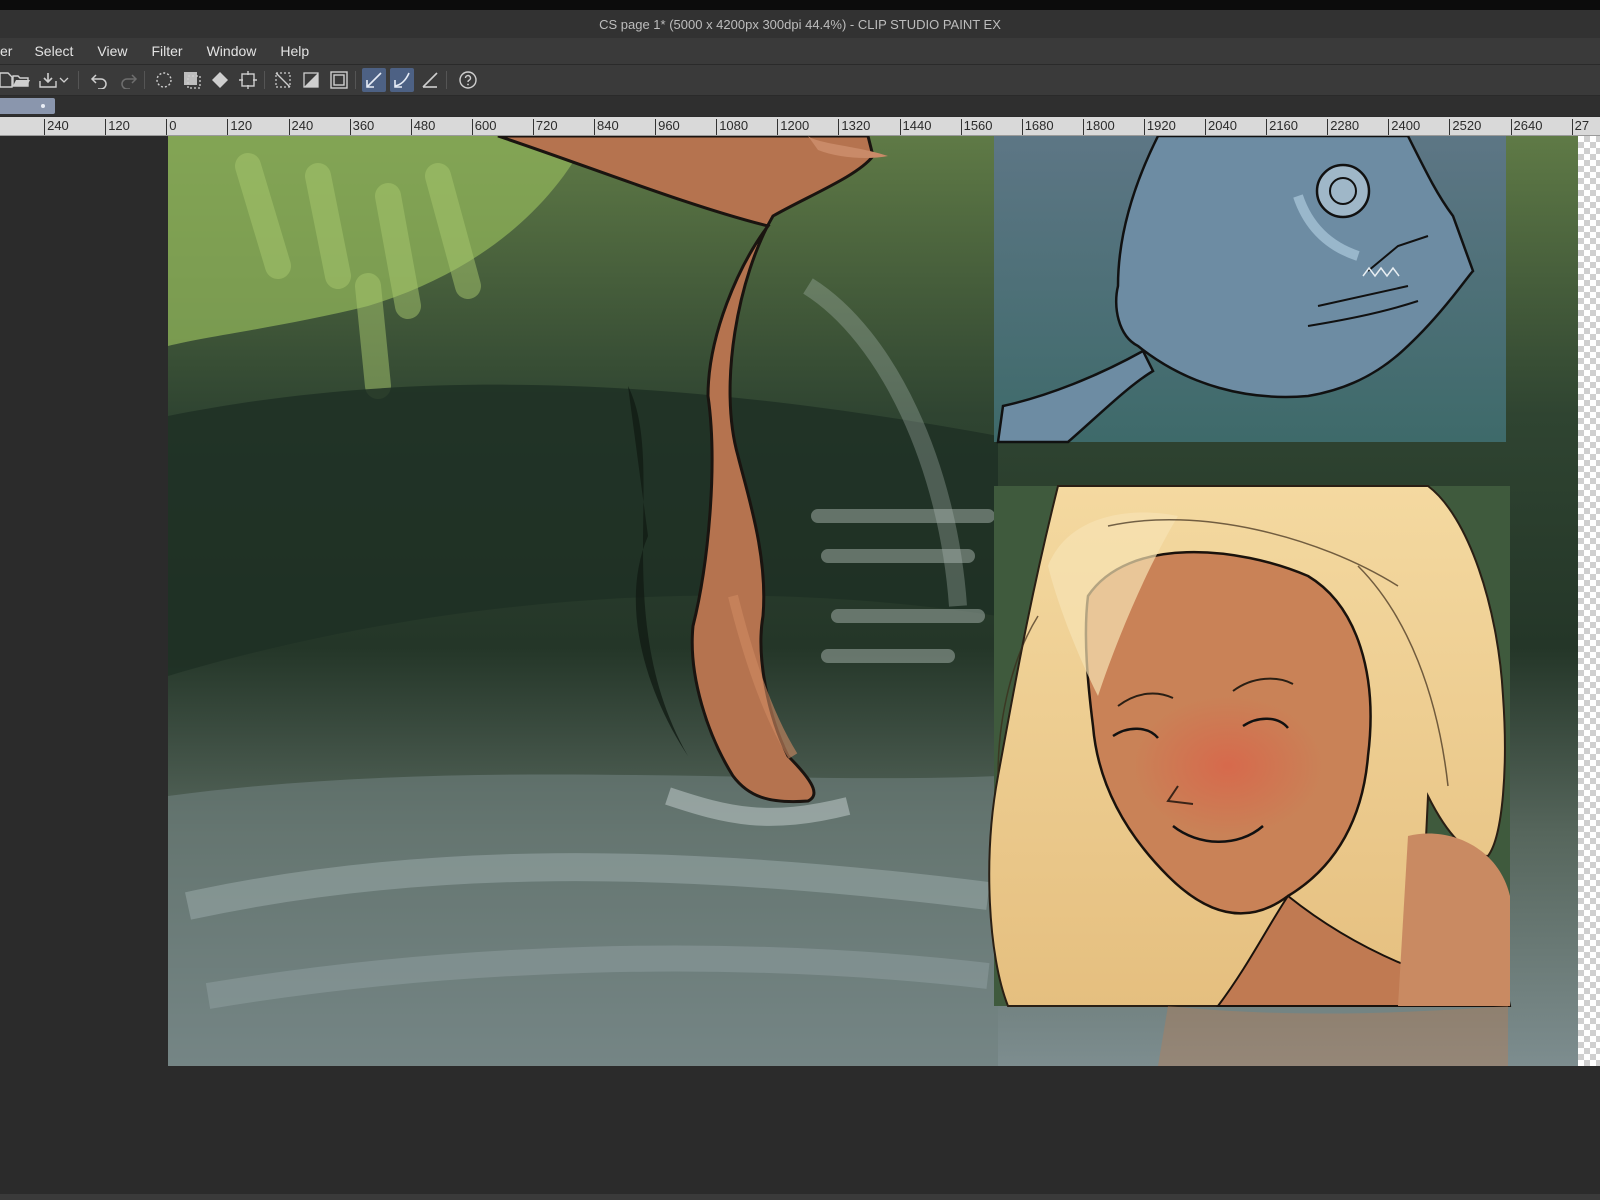 The width and height of the screenshot is (1600, 1200). What do you see at coordinates (128, 80) in the screenshot?
I see `redo-icon` at bounding box center [128, 80].